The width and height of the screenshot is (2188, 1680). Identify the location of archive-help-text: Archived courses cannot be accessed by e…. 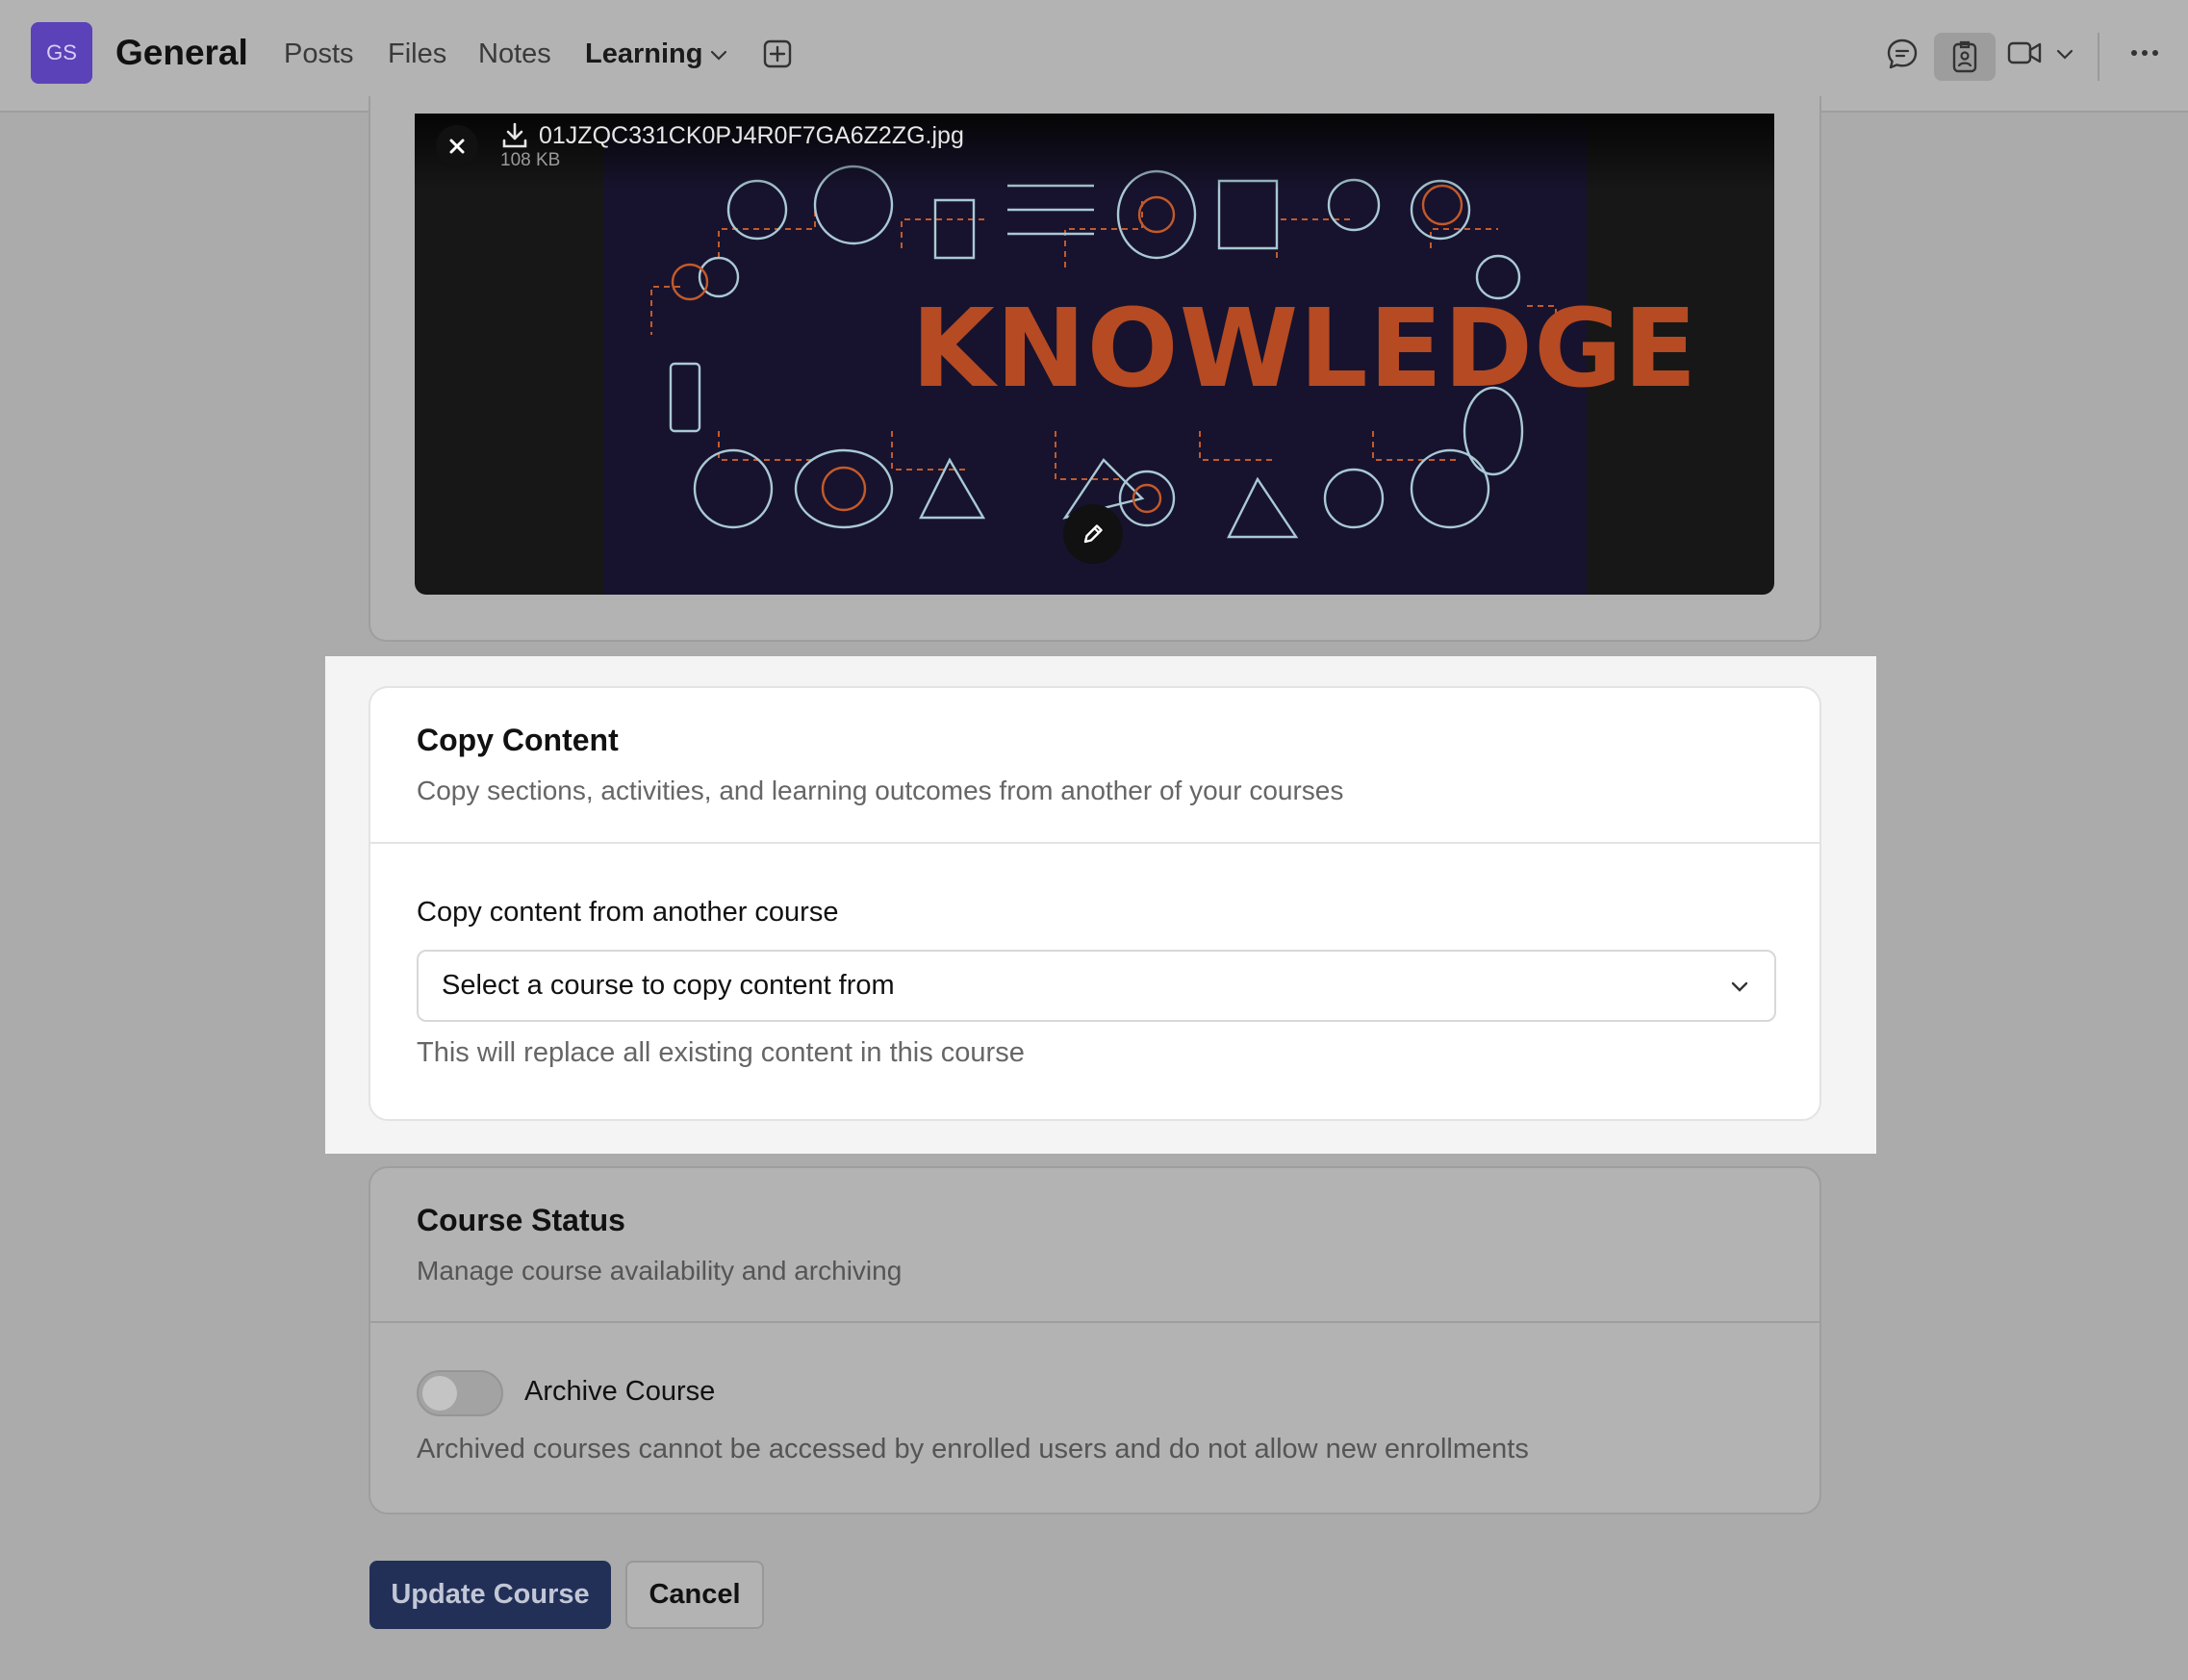
(973, 1449).